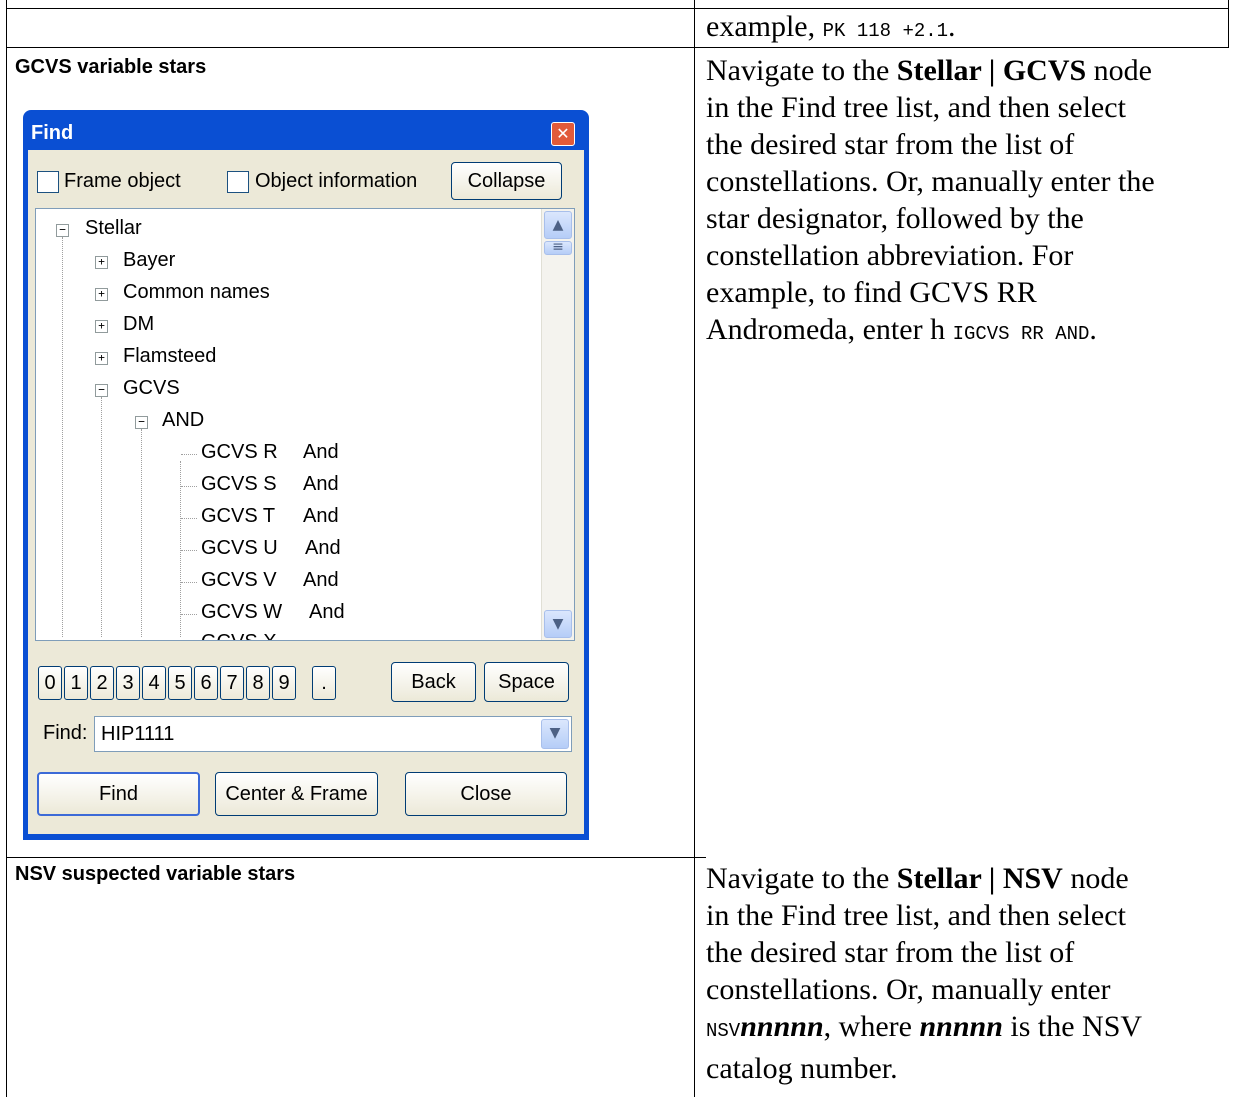 This screenshot has height=1097, width=1235. I want to click on tree-node-flamsteed: Flamsteed, so click(169, 356).